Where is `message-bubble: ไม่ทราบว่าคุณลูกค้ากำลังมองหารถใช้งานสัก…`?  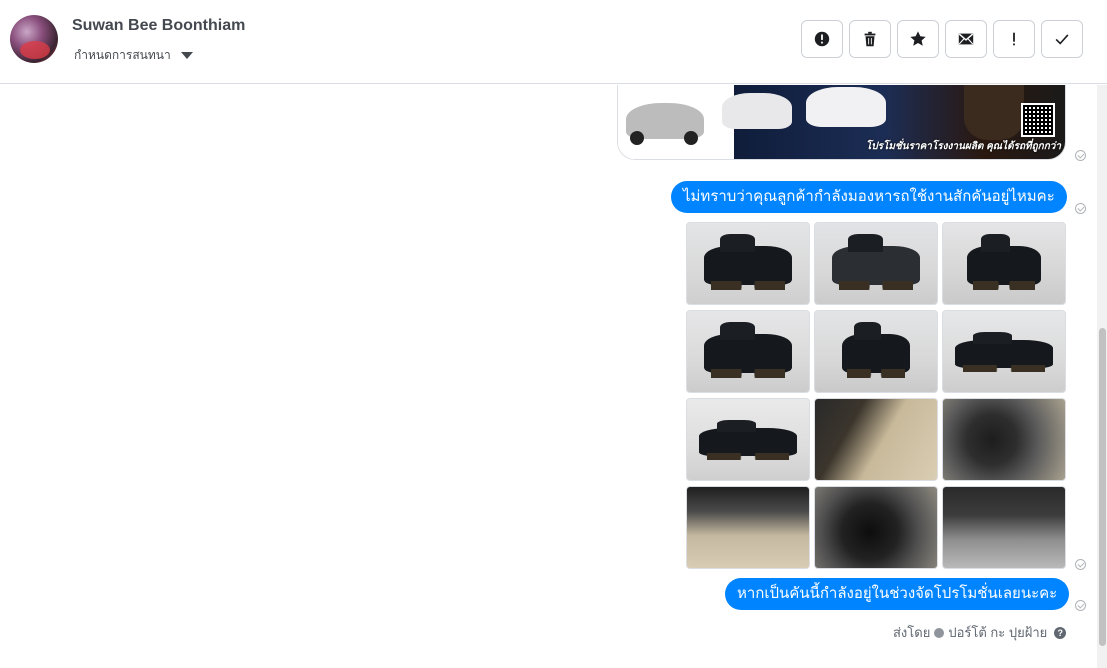 message-bubble: ไม่ทราบว่าคุณลูกค้ากำลังมองหารถใช้งานสัก… is located at coordinates (869, 197).